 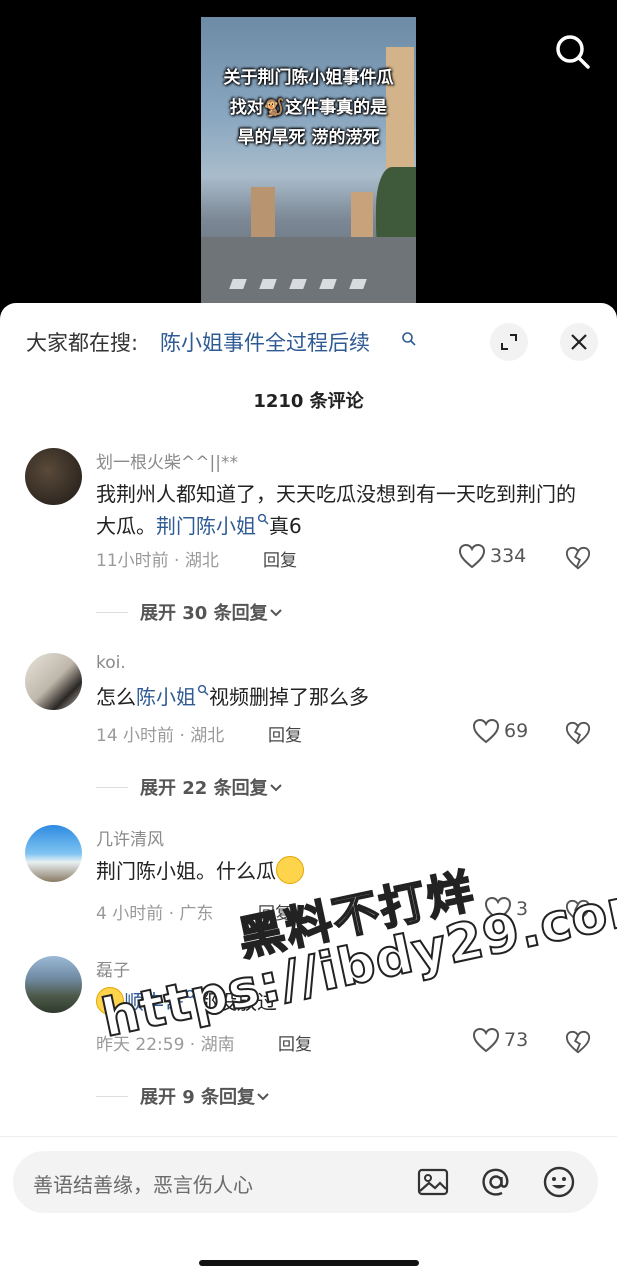 What do you see at coordinates (206, 526) in the screenshot?
I see `comment-tag-label: 荆门陈小姐` at bounding box center [206, 526].